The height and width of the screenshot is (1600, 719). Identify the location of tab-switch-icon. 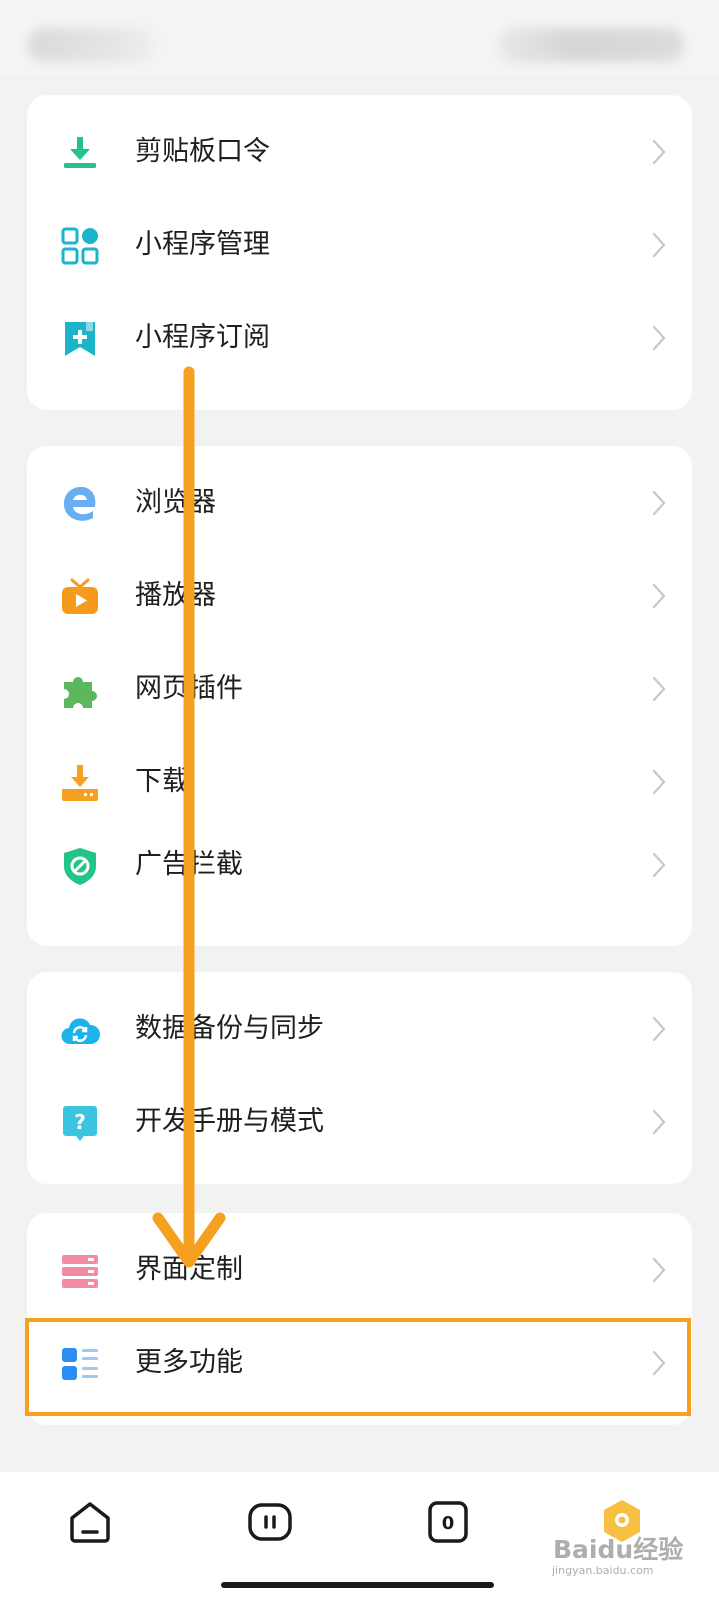
(270, 1522).